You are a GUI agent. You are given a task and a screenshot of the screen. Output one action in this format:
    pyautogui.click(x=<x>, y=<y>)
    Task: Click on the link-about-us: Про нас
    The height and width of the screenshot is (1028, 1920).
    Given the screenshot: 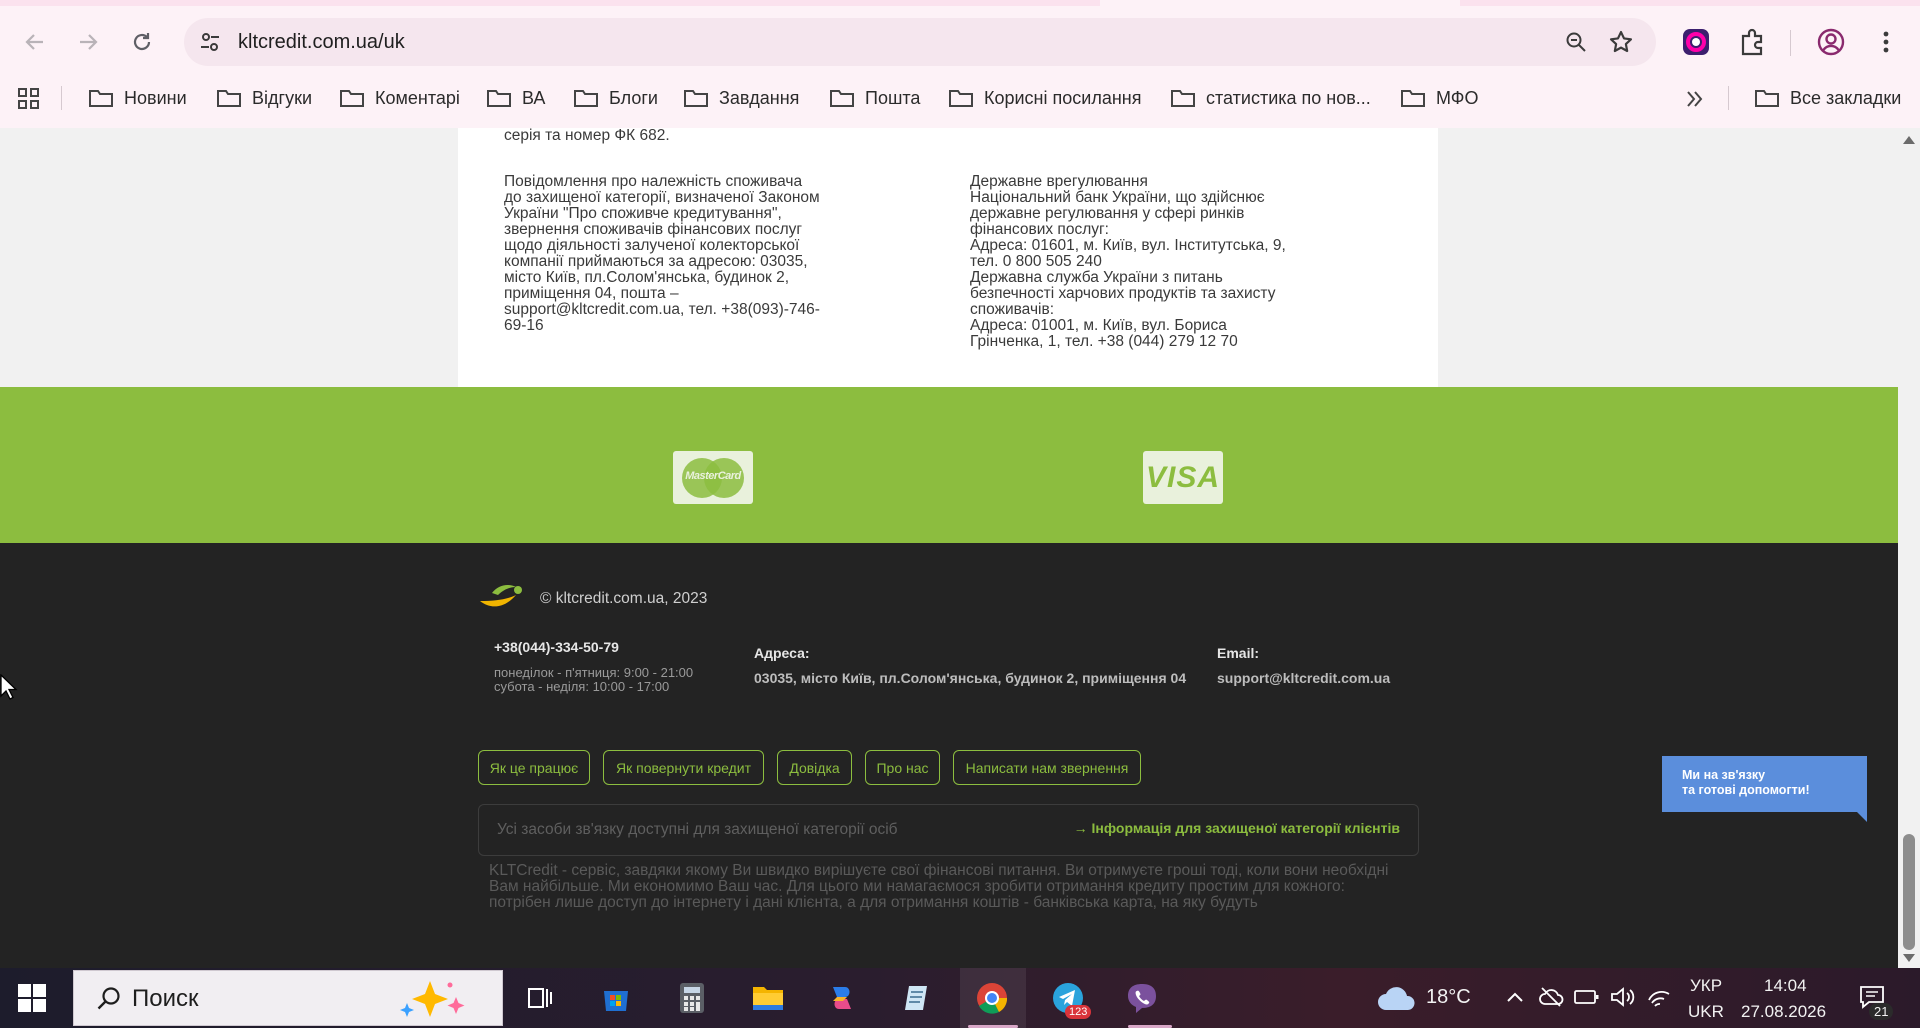 What is the action you would take?
    pyautogui.click(x=902, y=767)
    